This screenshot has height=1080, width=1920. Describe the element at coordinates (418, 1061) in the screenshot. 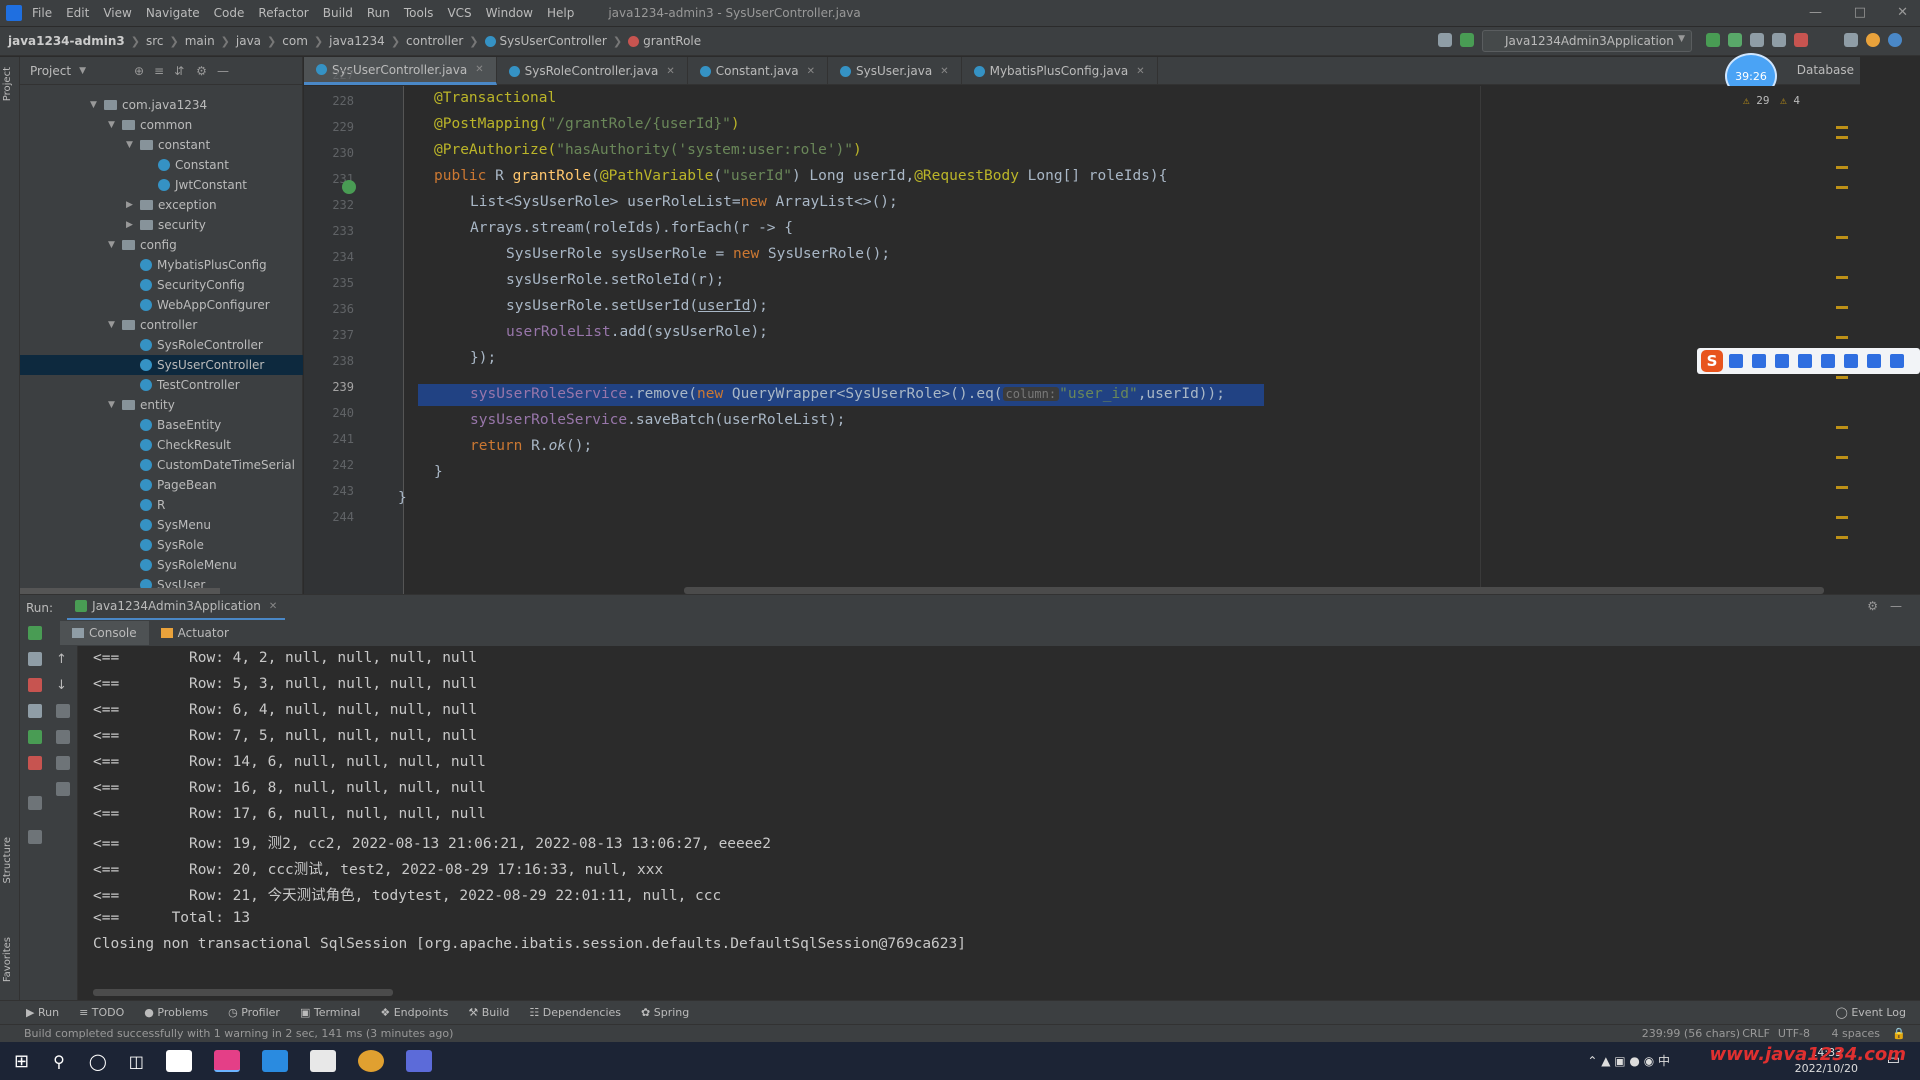

I see `app-taskbar-icon` at that location.